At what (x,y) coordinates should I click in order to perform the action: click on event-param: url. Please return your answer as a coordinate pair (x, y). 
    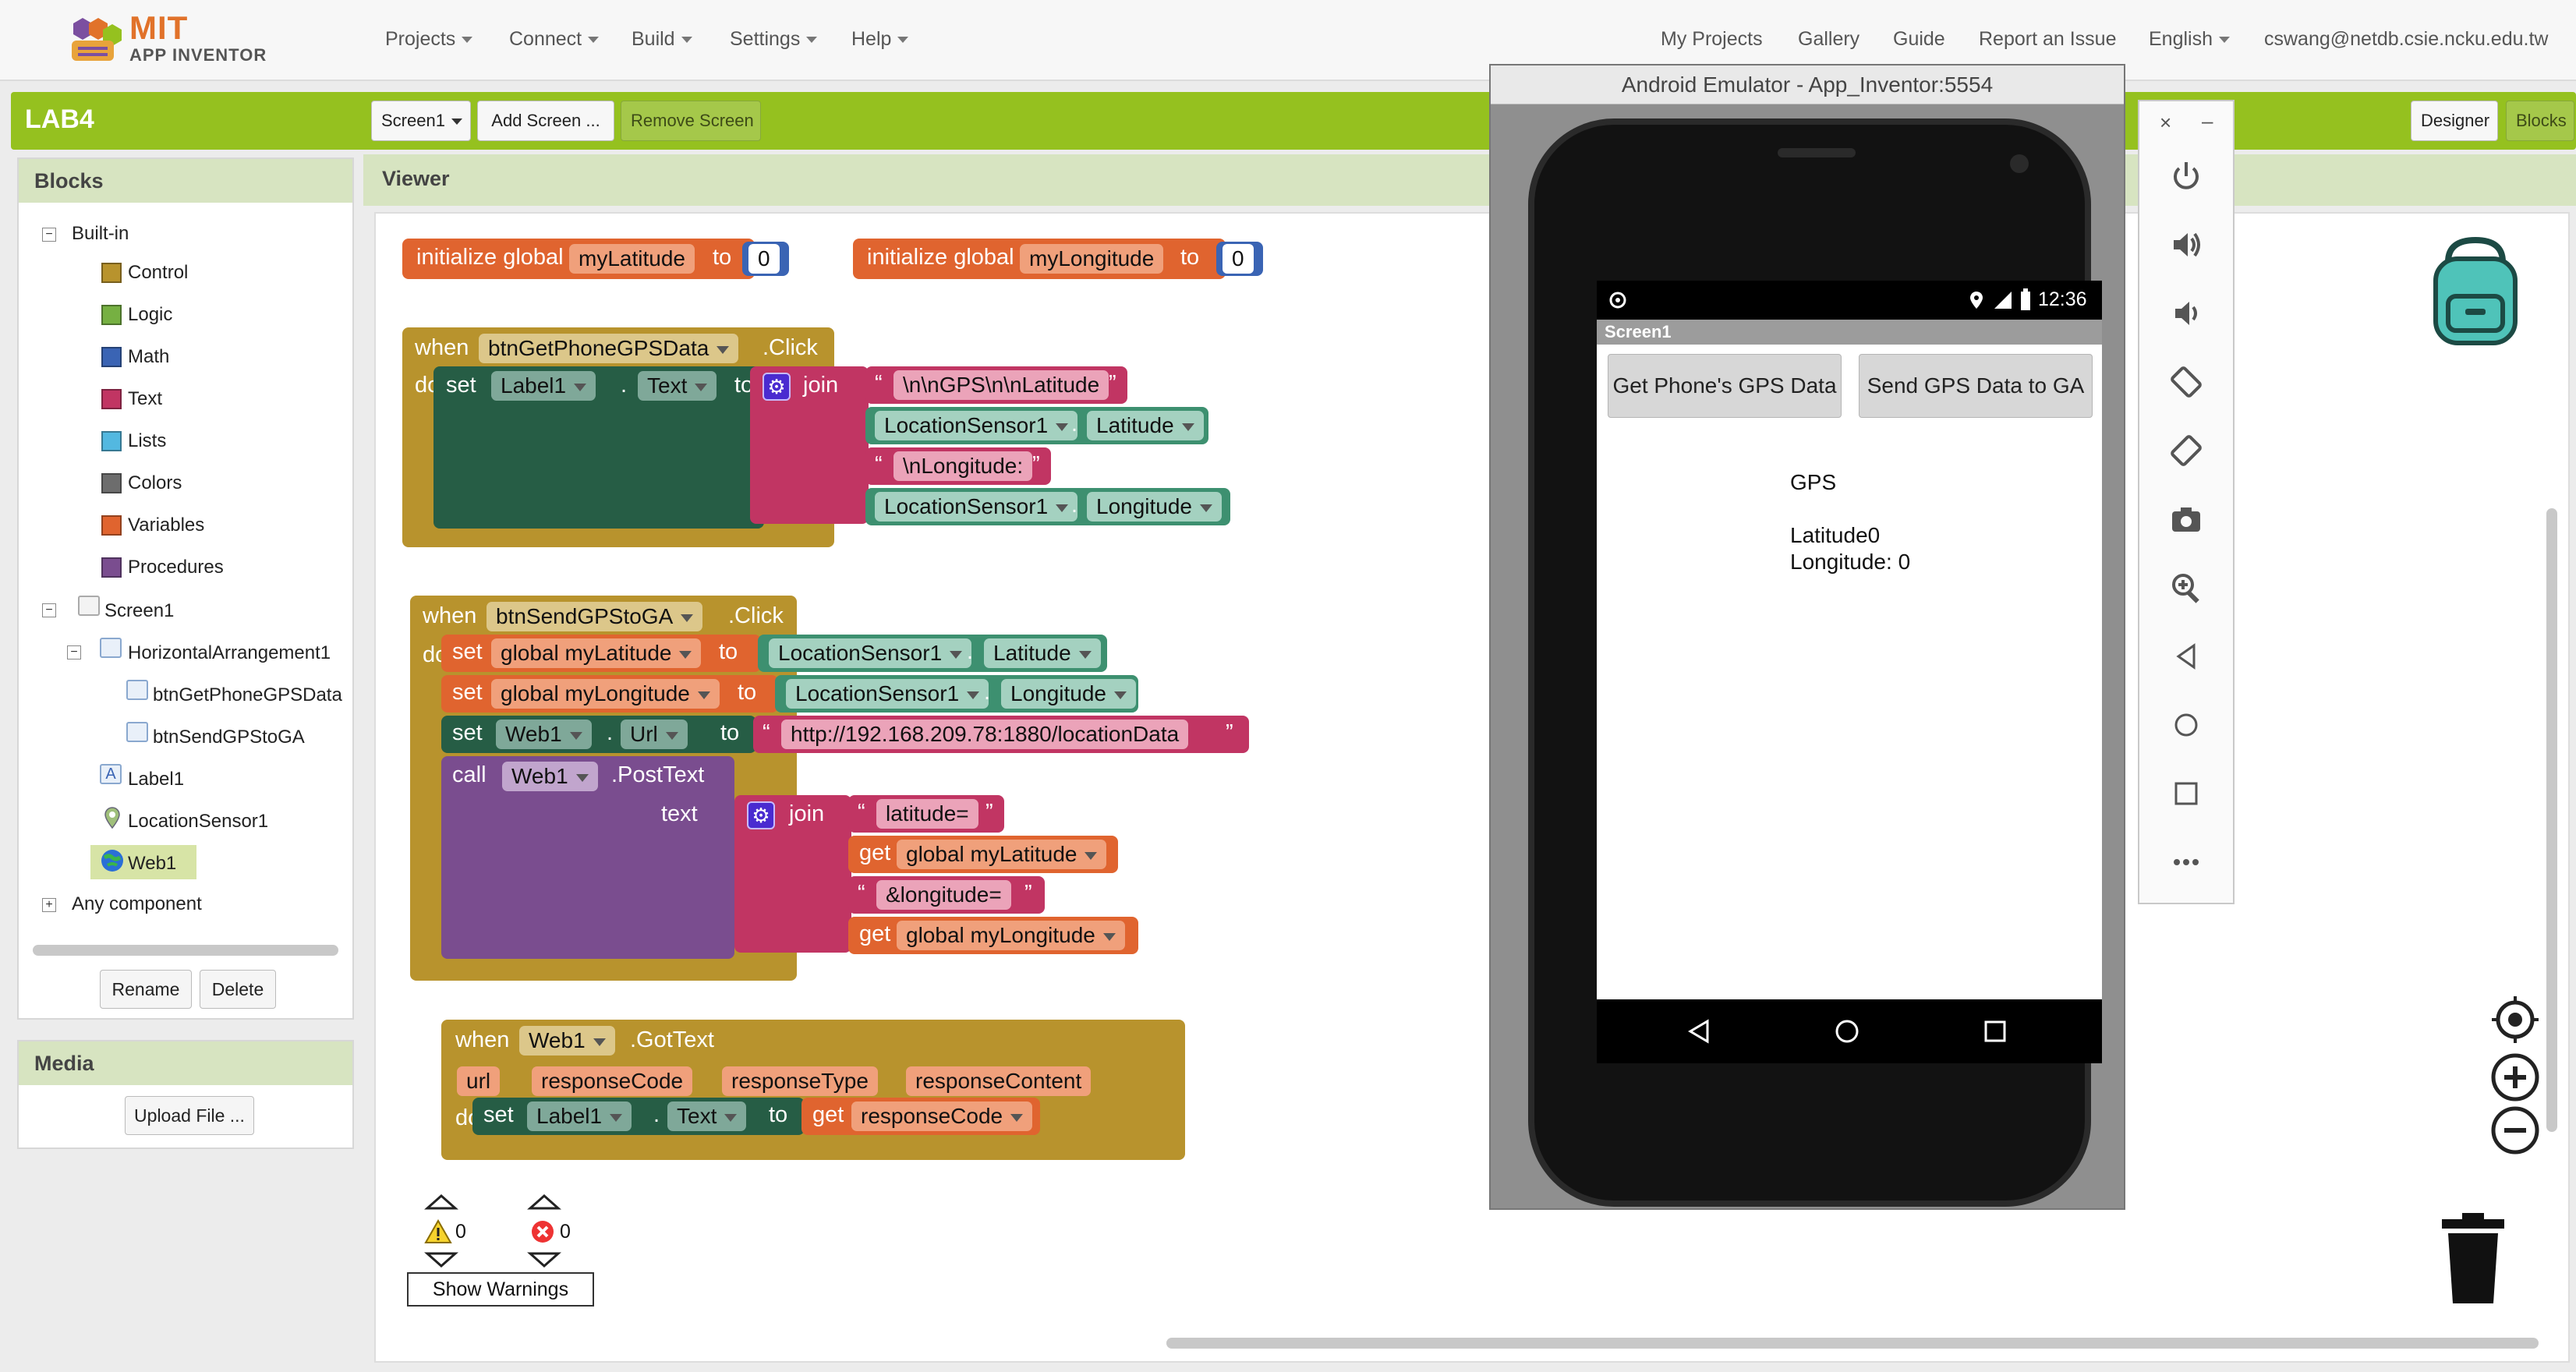
    Looking at the image, I should click on (479, 1081).